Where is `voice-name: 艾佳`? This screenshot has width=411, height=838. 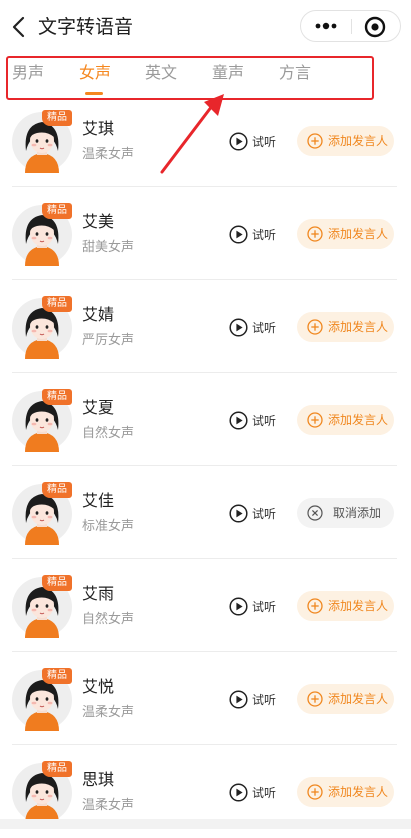
voice-name: 艾佳 is located at coordinates (98, 500).